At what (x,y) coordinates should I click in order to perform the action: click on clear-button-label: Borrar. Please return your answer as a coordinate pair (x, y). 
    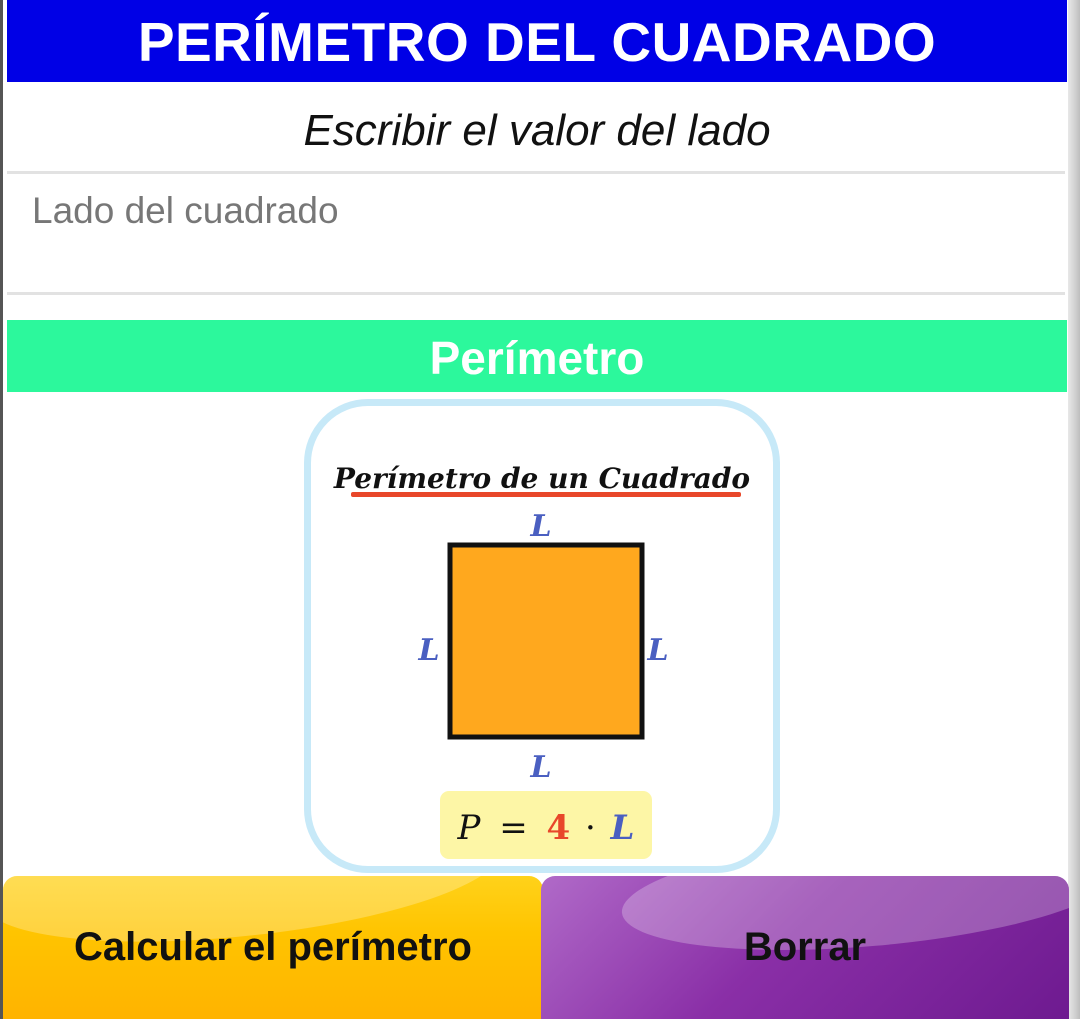
    Looking at the image, I should click on (805, 947).